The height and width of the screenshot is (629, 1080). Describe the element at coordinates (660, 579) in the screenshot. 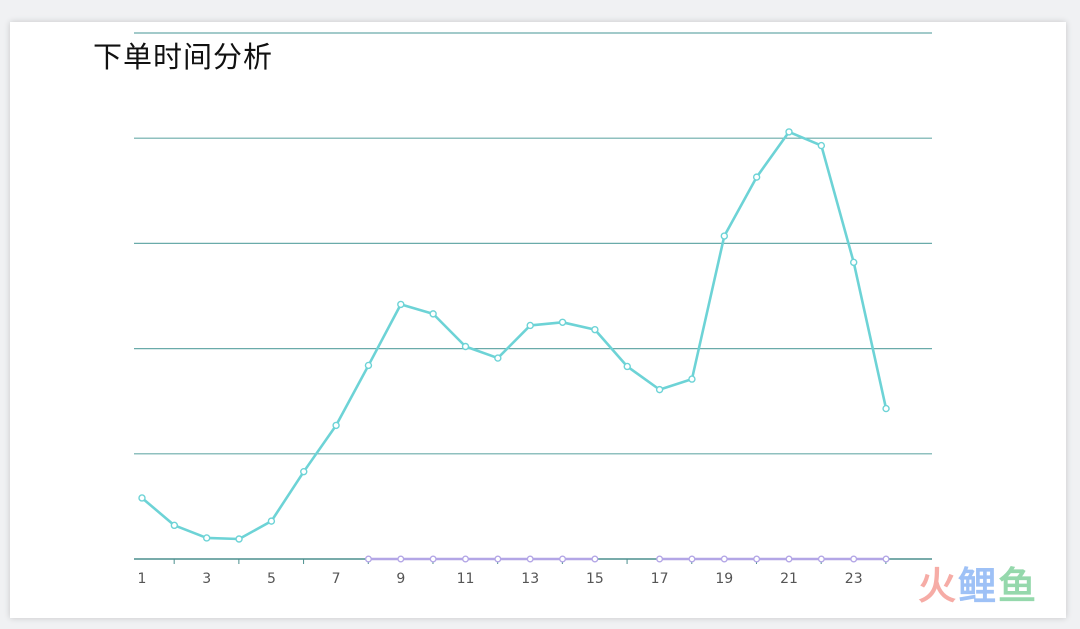

I see `x-tick-label: 17` at that location.